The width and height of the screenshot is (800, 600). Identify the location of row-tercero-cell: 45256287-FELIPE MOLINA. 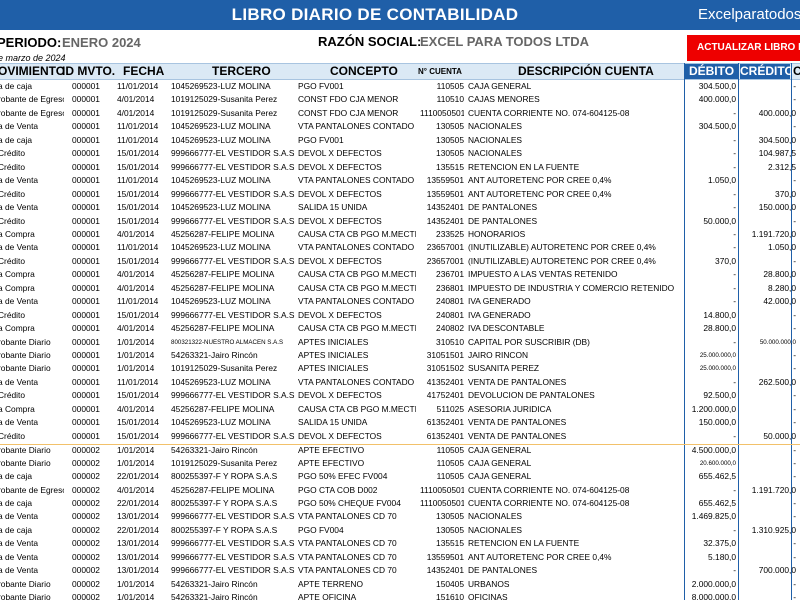
(223, 328).